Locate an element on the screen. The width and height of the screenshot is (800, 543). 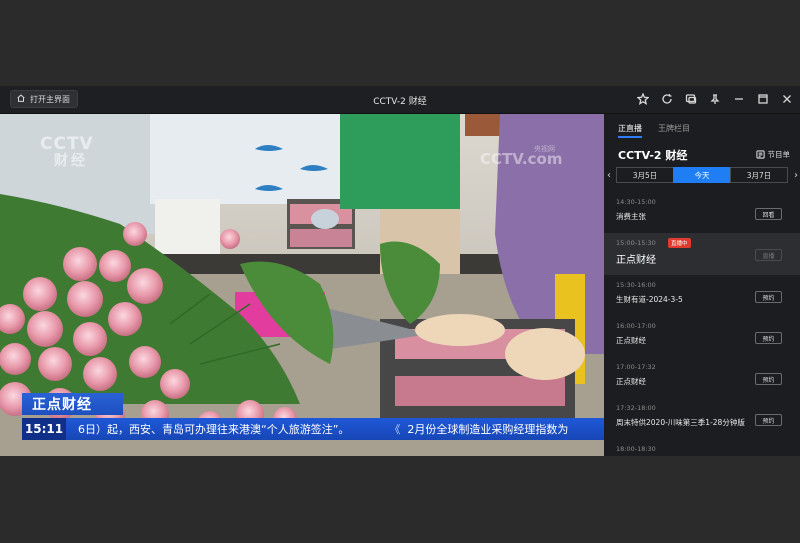
program-item: 16:00-17:00 正点财经 预约 is located at coordinates (702, 336).